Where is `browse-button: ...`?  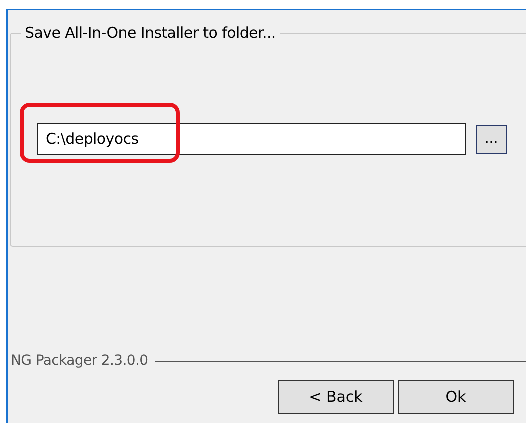
browse-button: ... is located at coordinates (491, 139).